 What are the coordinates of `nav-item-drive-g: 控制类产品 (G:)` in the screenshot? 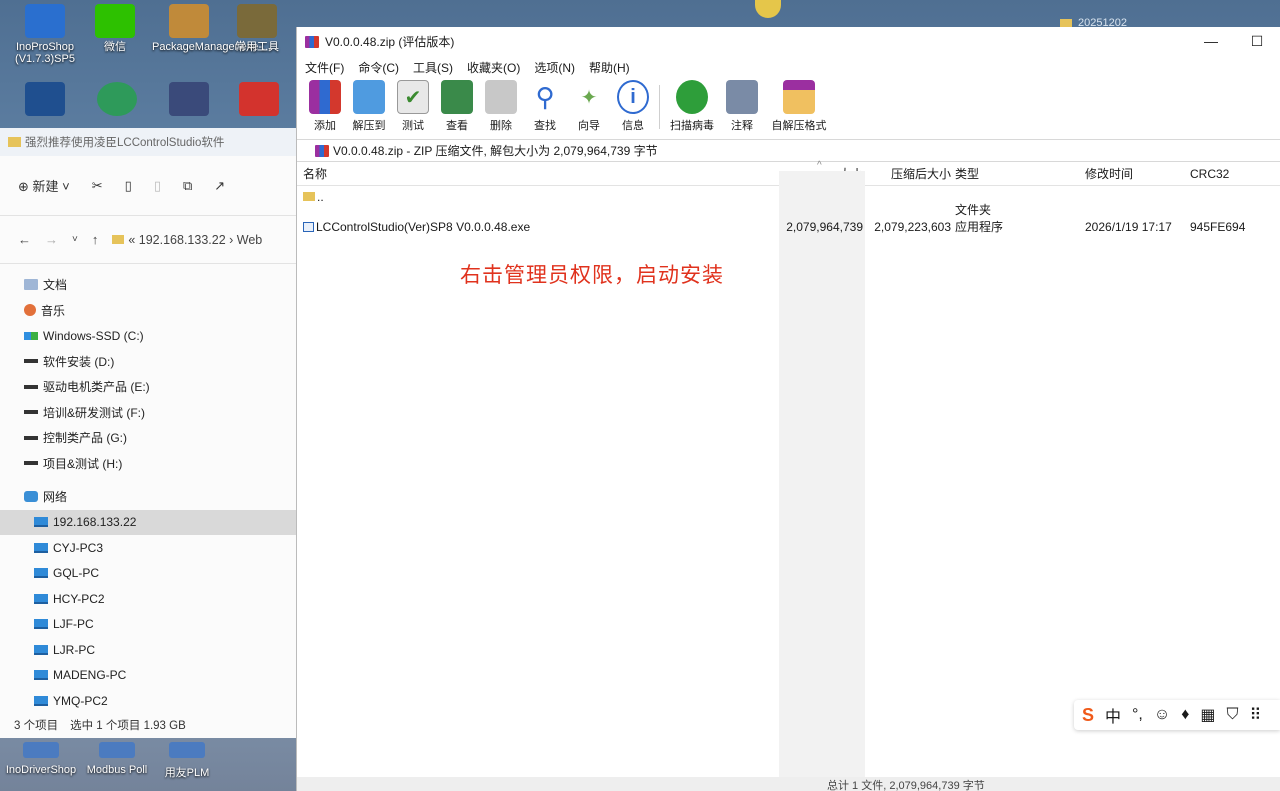 It's located at (149, 438).